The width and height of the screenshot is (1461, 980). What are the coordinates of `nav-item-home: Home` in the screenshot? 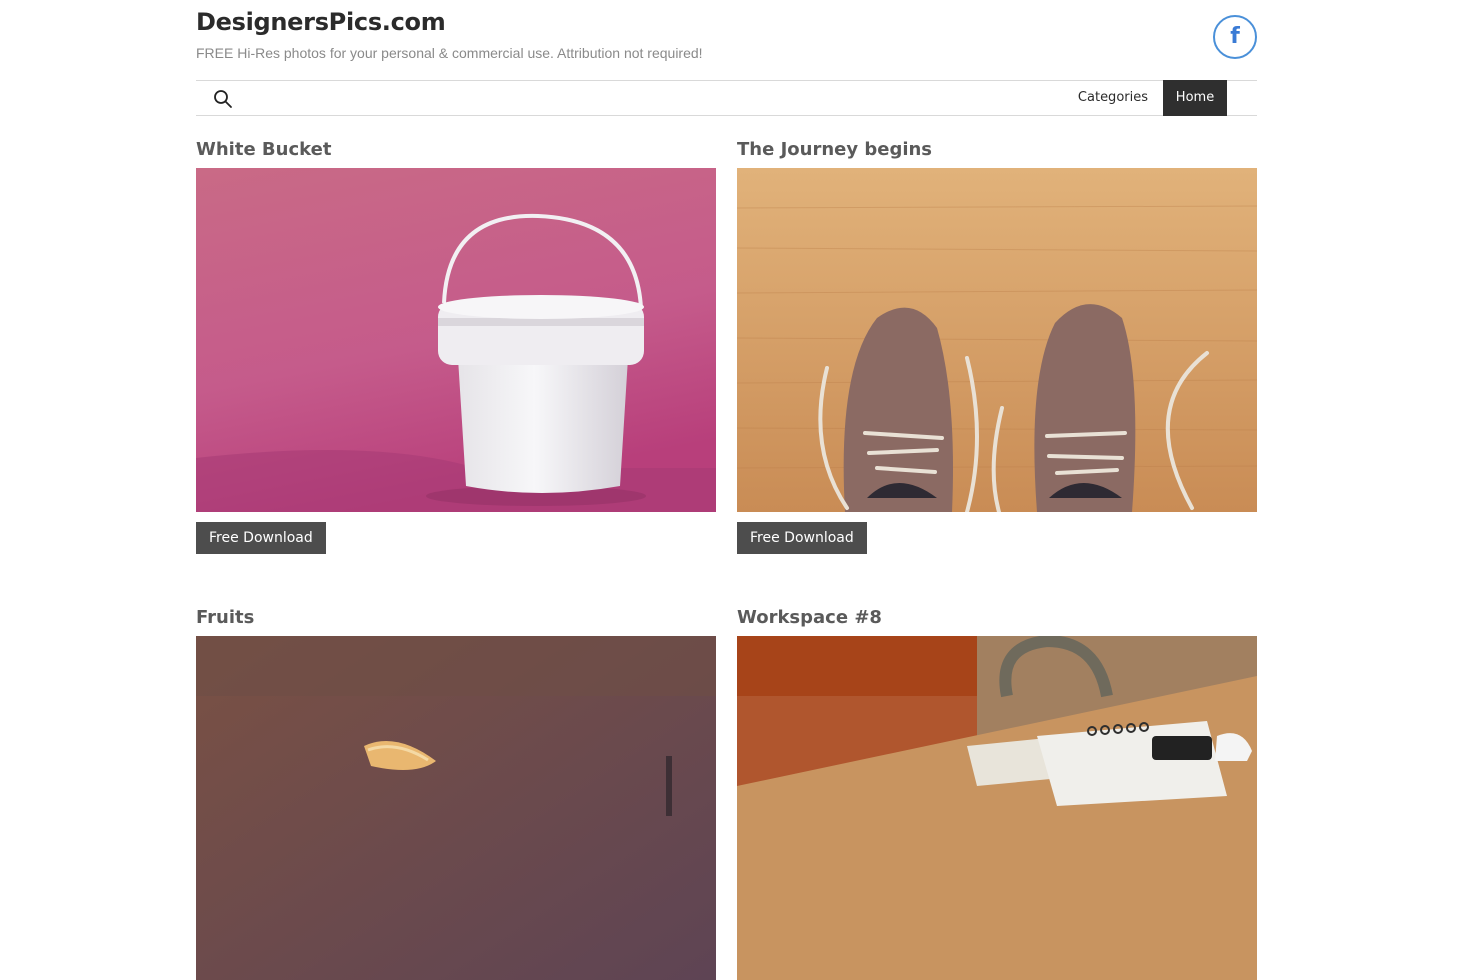 It's located at (1195, 98).